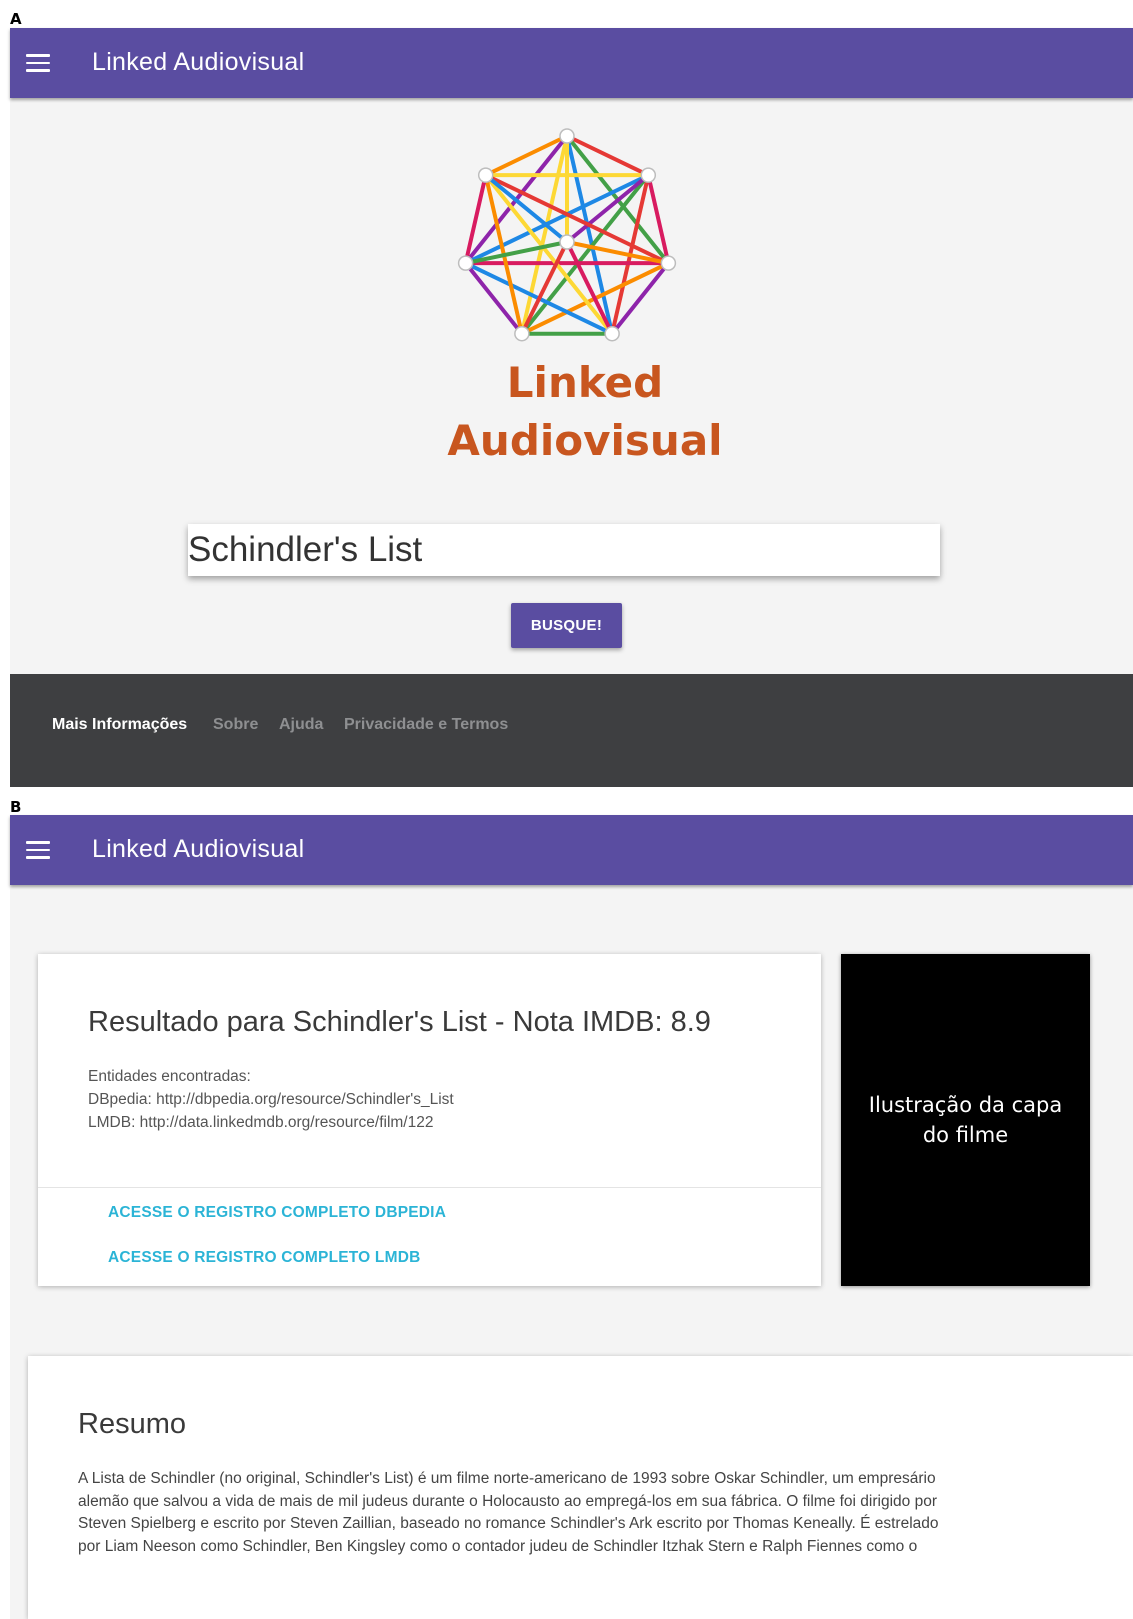  I want to click on card-divider, so click(429, 1187).